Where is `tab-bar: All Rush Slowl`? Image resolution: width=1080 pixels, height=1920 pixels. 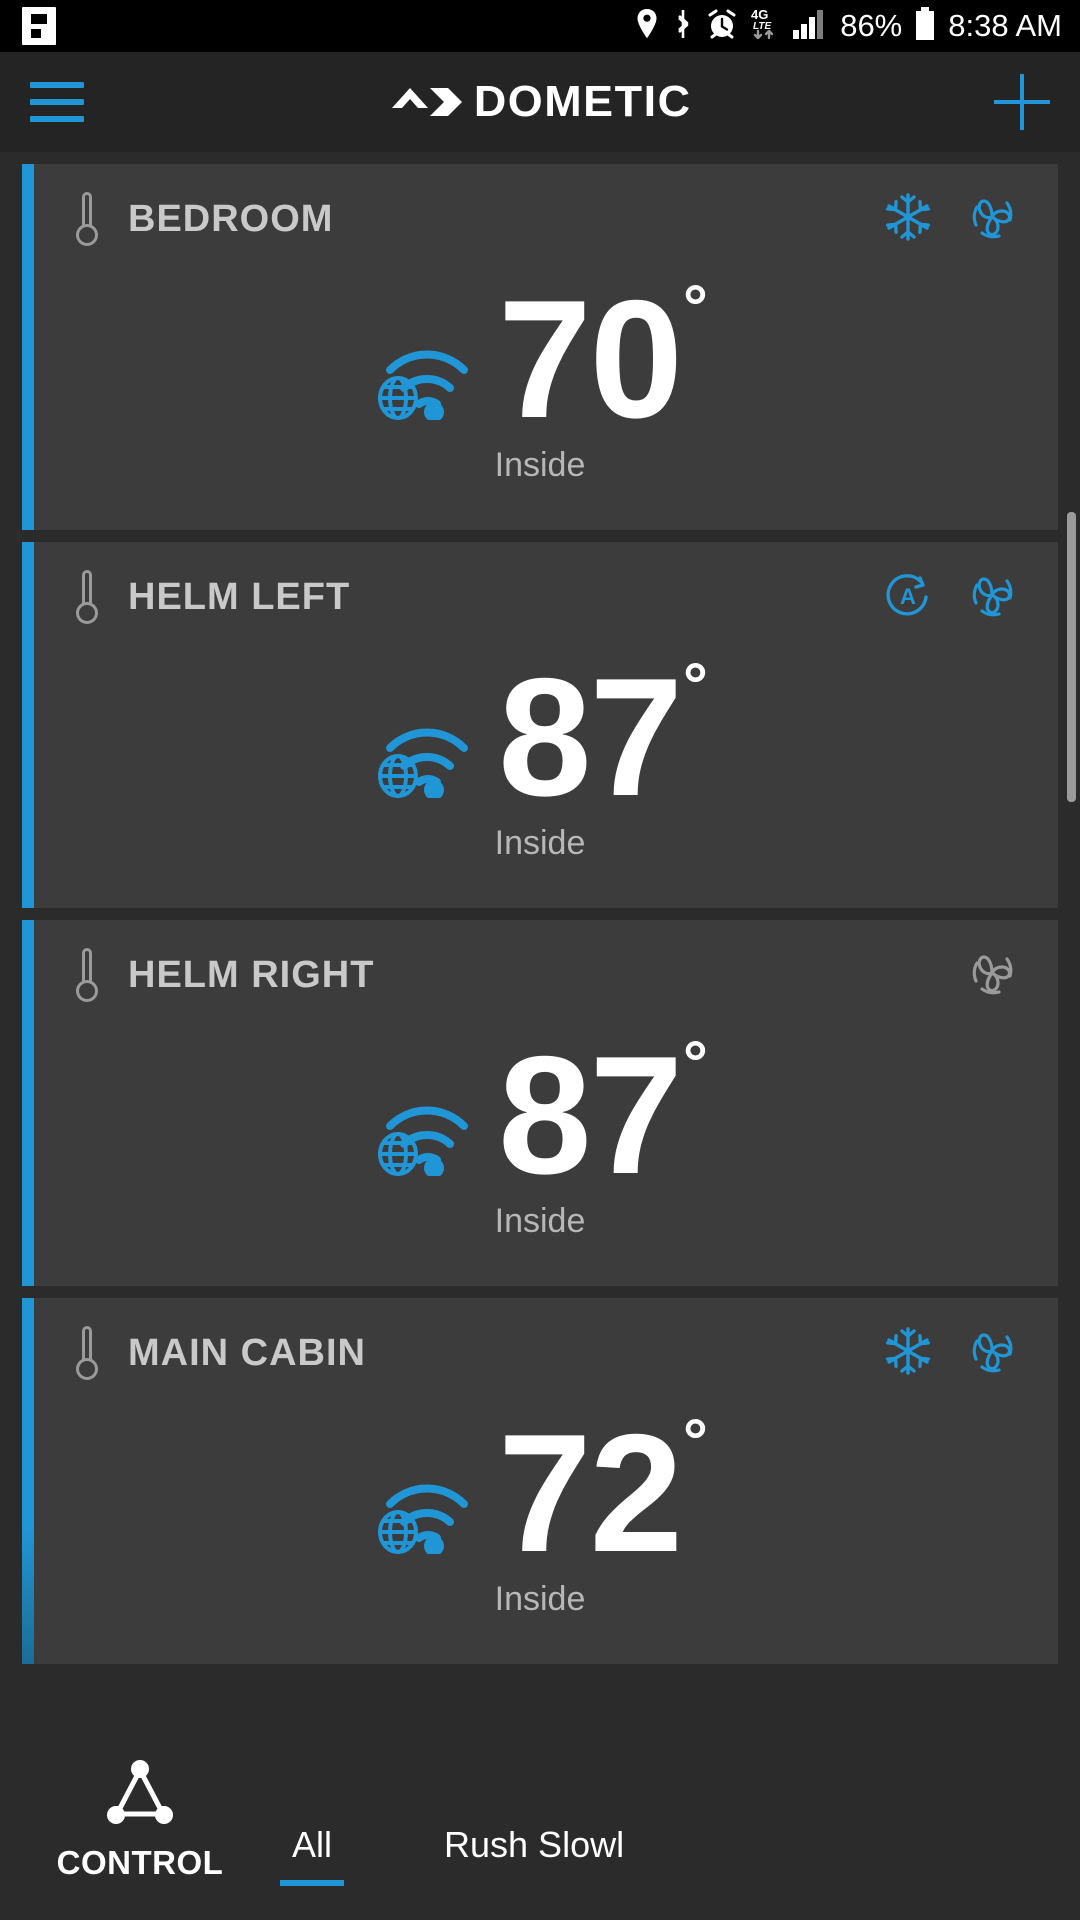
tab-bar: All Rush Slowl is located at coordinates (458, 1872).